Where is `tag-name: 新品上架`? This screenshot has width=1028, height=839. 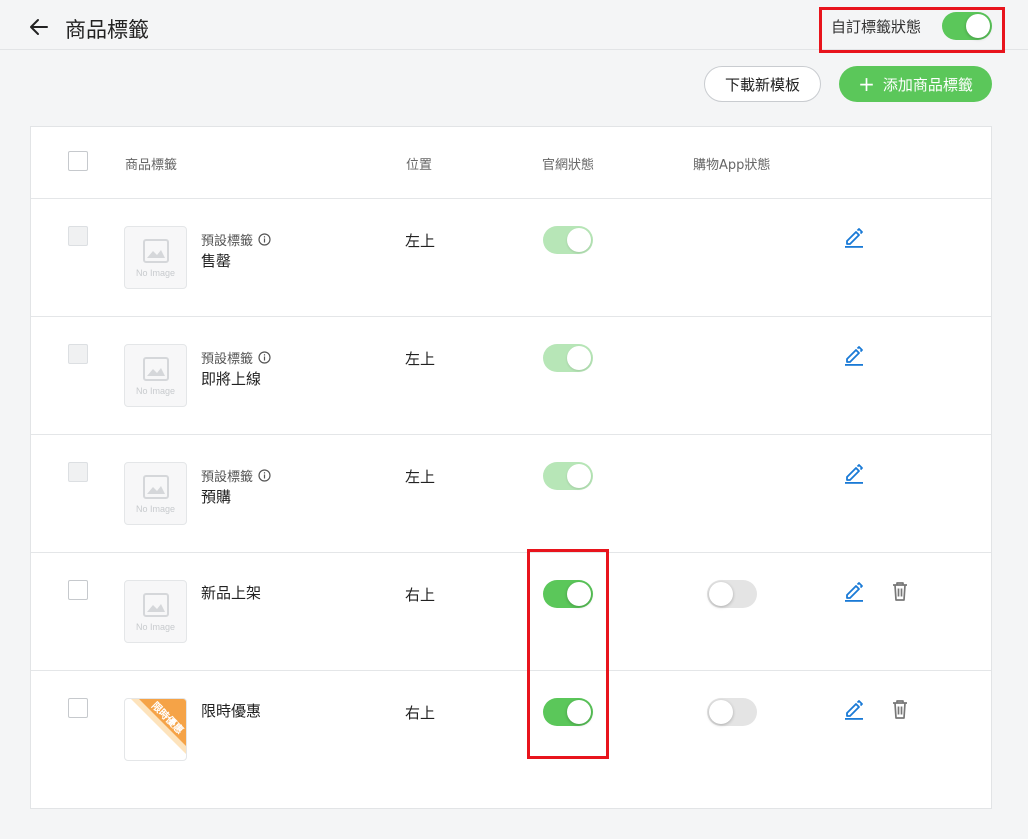 tag-name: 新品上架 is located at coordinates (231, 593).